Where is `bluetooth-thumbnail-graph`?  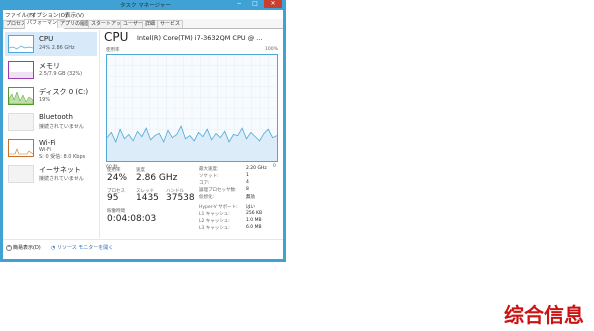
bluetooth-thumbnail-graph is located at coordinates (21, 122).